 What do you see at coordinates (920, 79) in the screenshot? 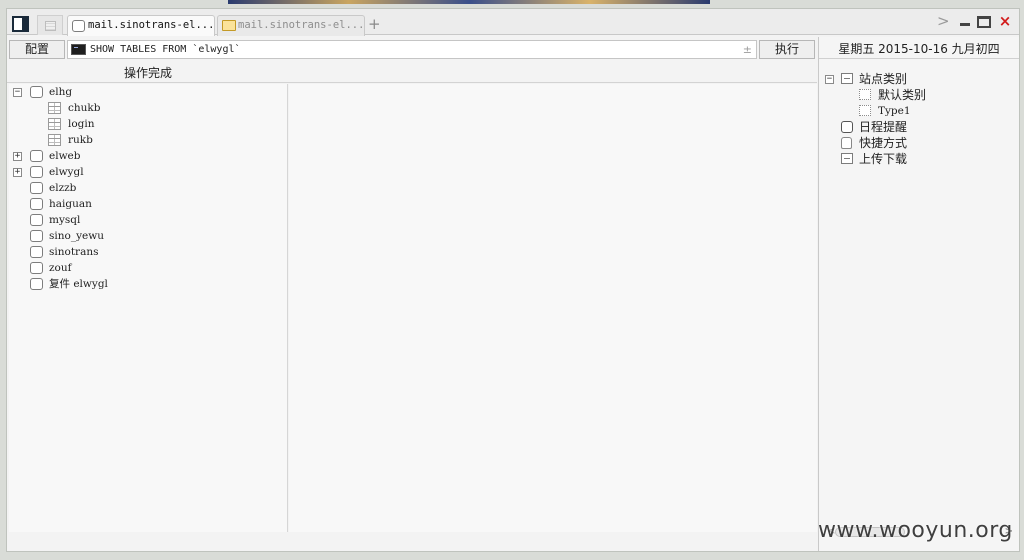
I see `site-category-node: − 站点类别` at bounding box center [920, 79].